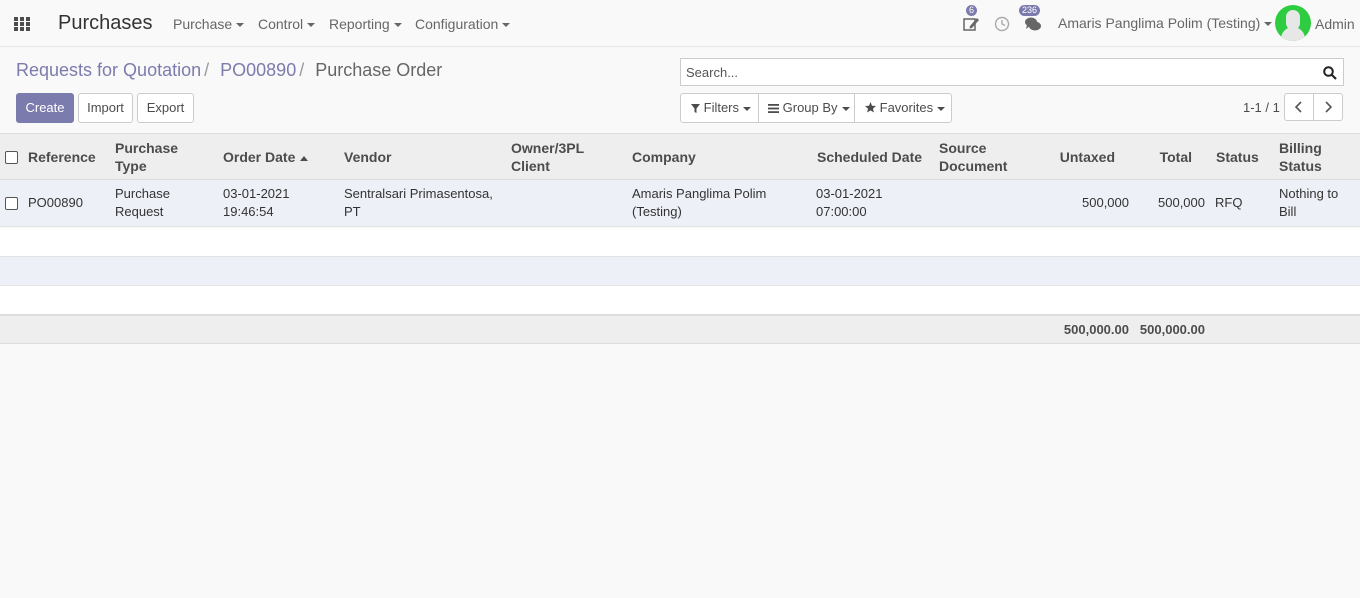 The height and width of the screenshot is (598, 1360). Describe the element at coordinates (1096, 329) in the screenshot. I see `total-untaxed: 500,000.00` at that location.